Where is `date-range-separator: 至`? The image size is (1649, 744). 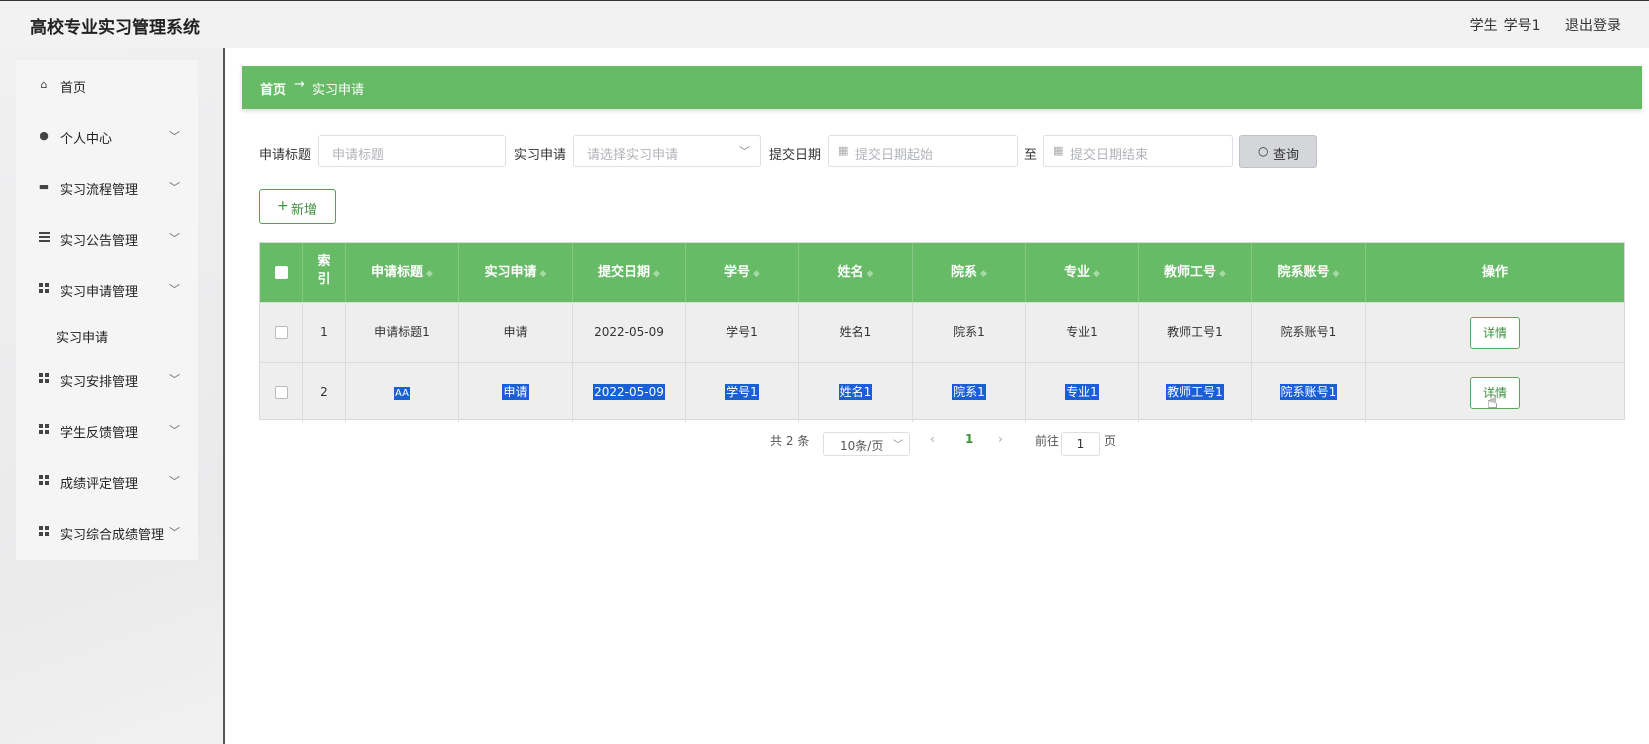
date-range-separator: 至 is located at coordinates (1031, 155).